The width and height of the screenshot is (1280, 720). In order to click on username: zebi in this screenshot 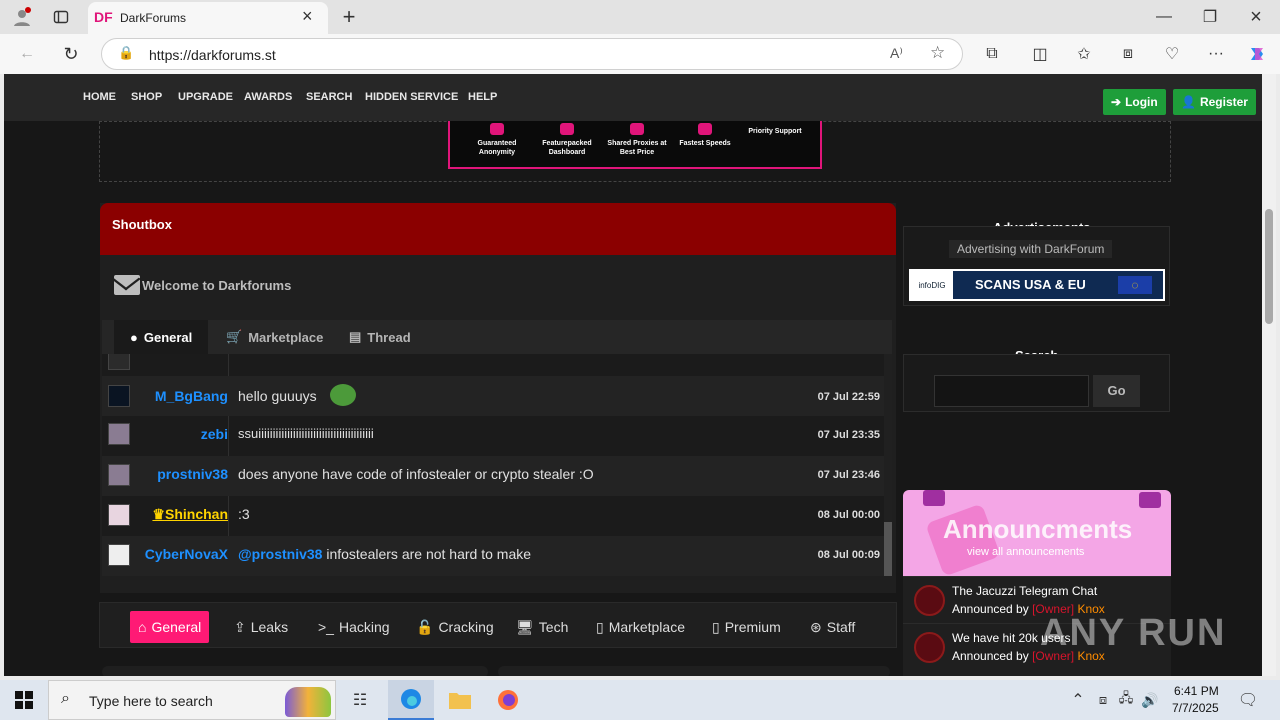, I will do `click(214, 434)`.